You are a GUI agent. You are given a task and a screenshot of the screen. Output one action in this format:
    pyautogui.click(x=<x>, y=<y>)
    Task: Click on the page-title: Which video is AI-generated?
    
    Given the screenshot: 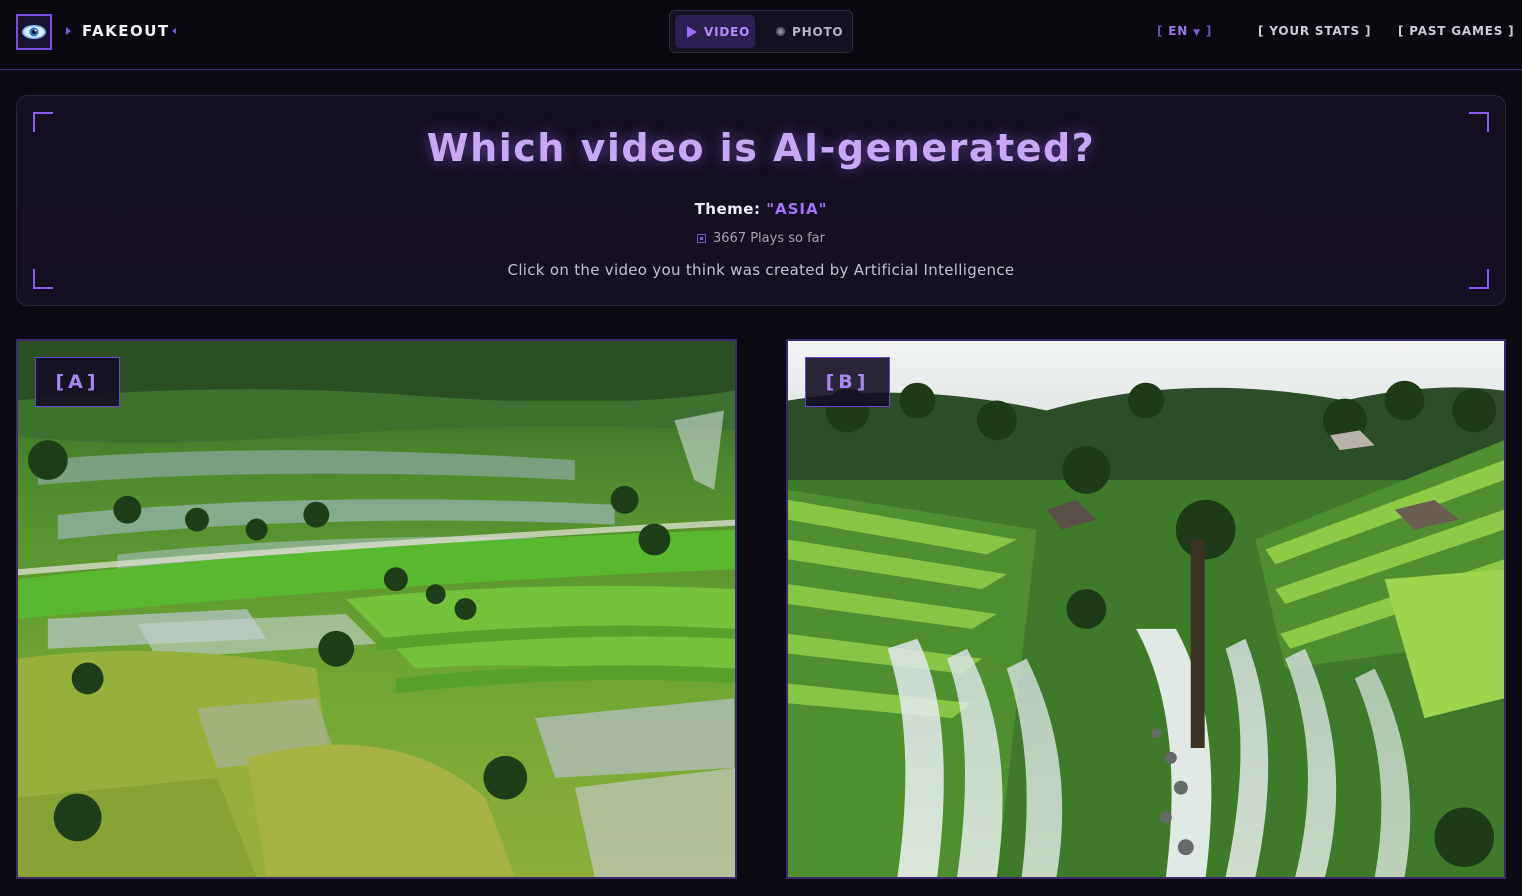 What is the action you would take?
    pyautogui.click(x=761, y=148)
    